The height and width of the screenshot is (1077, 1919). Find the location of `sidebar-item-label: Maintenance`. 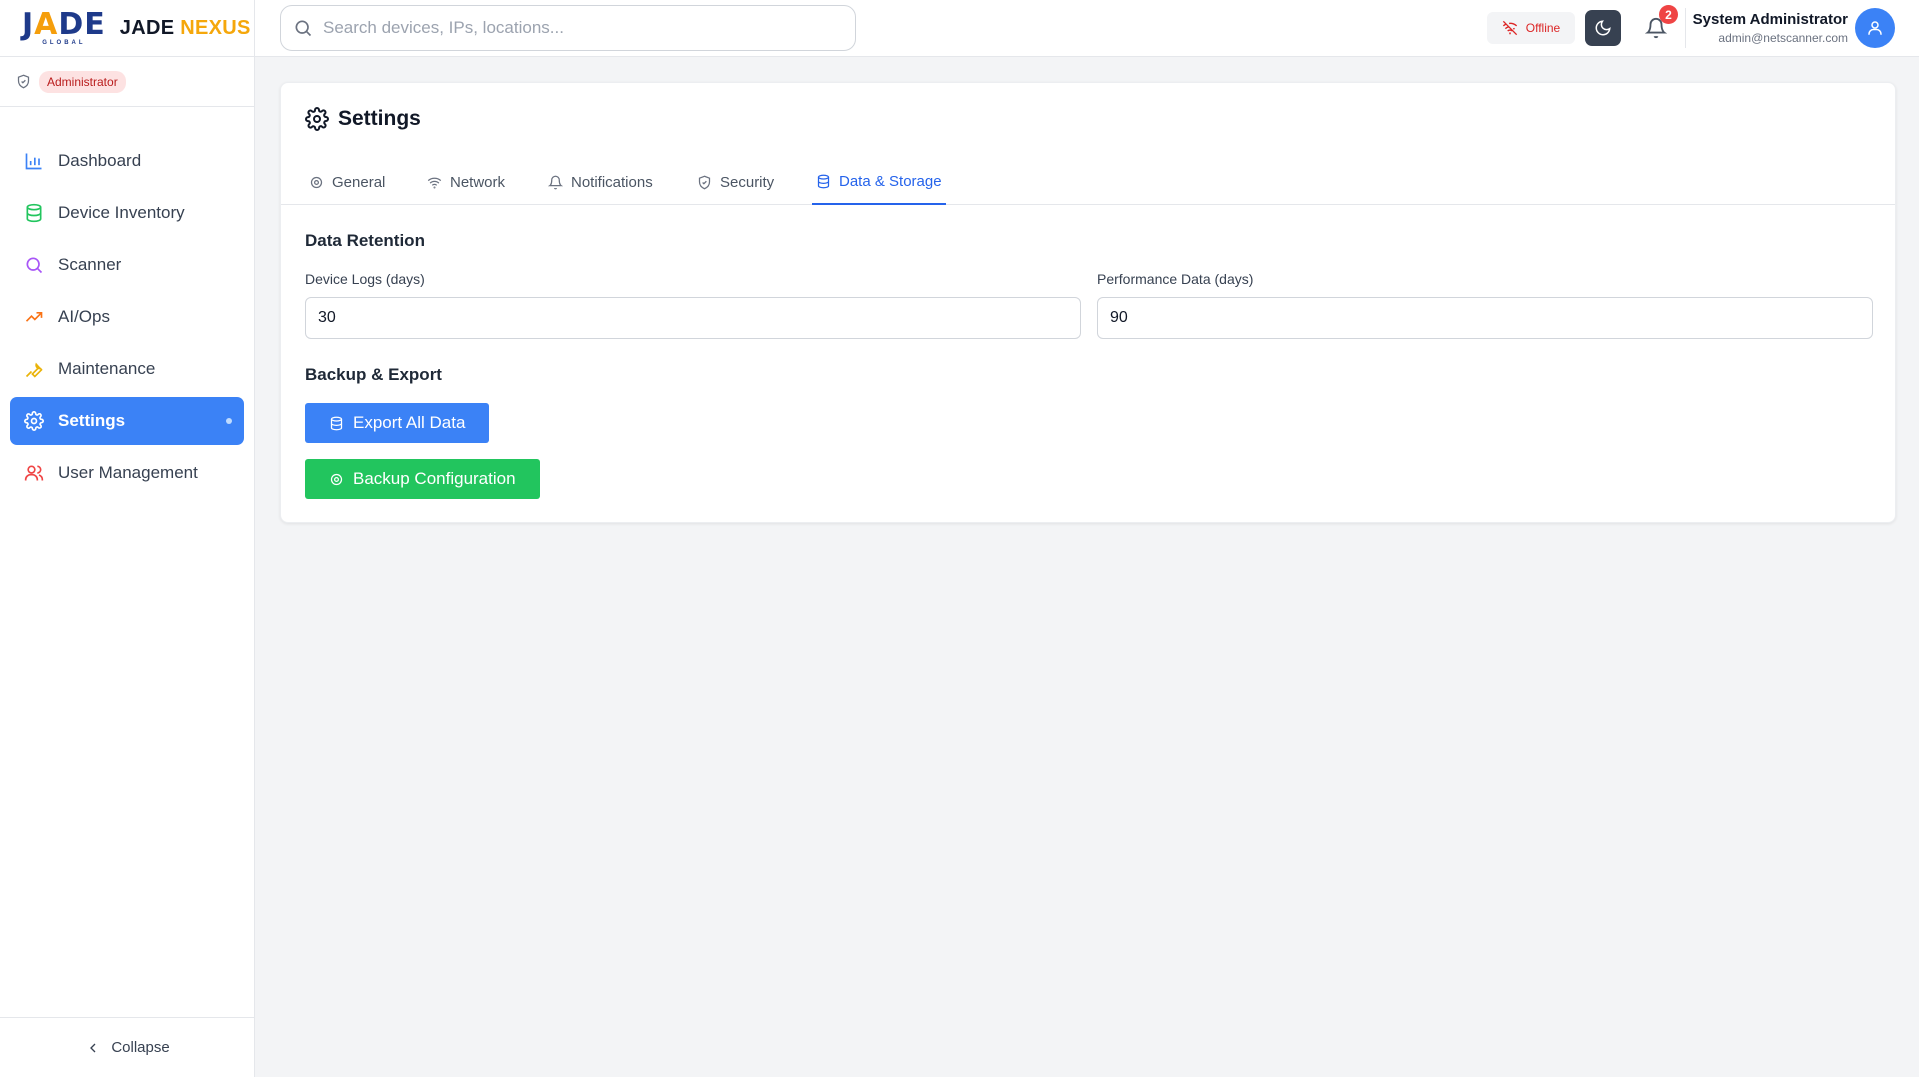

sidebar-item-label: Maintenance is located at coordinates (107, 368).